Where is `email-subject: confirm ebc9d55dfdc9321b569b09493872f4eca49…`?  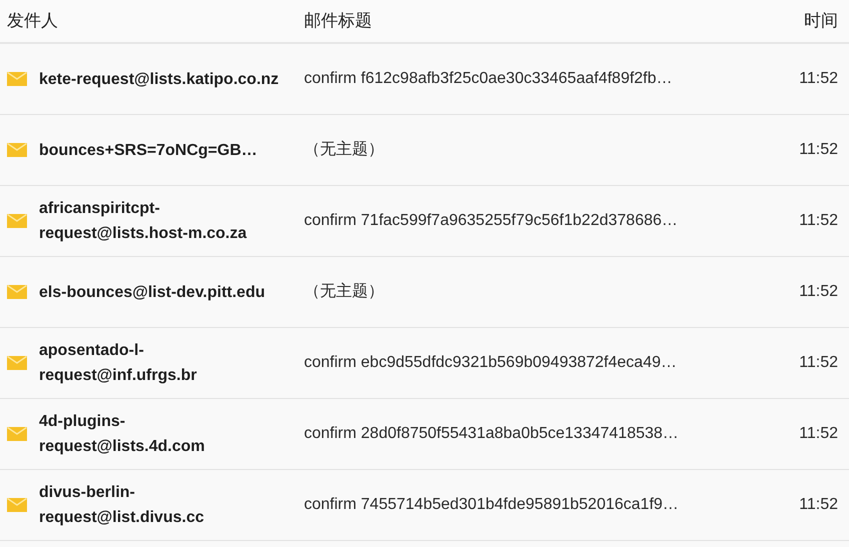 email-subject: confirm ebc9d55dfdc9321b569b09493872f4eca49… is located at coordinates (490, 363).